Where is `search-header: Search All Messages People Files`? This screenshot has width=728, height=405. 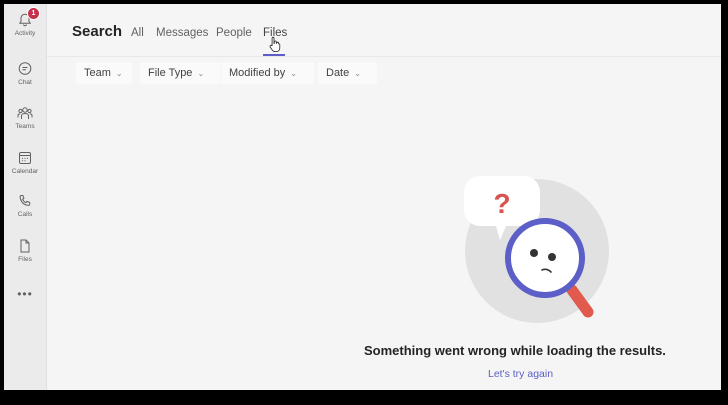
search-header: Search All Messages People Files is located at coordinates (384, 30).